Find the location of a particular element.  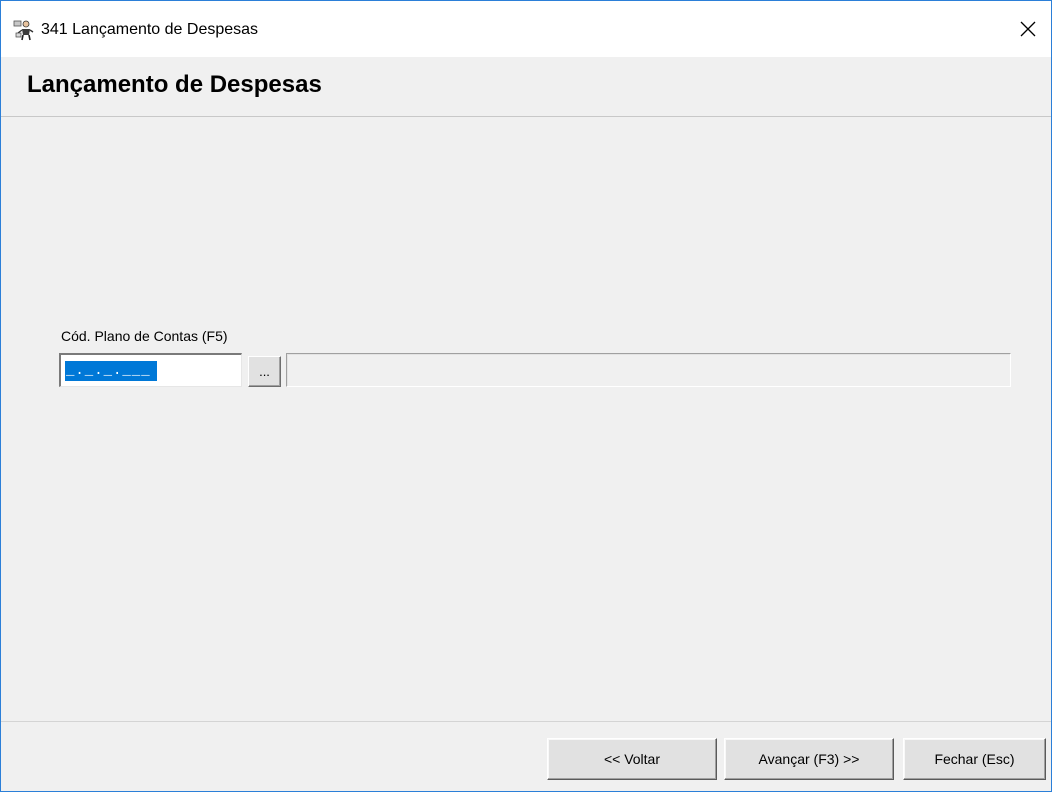

button-bar: << Voltar Avançar (F3) >> Fechar (Esc) is located at coordinates (526, 756).